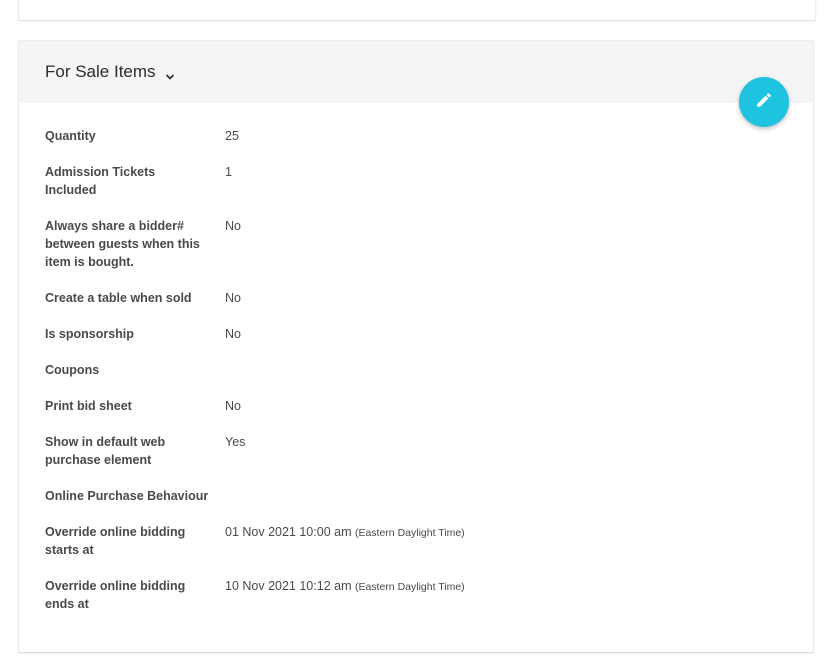 Image resolution: width=830 pixels, height=671 pixels. Describe the element at coordinates (288, 586) in the screenshot. I see `datetime-value: 10 Nov 2021 10:12 am` at that location.